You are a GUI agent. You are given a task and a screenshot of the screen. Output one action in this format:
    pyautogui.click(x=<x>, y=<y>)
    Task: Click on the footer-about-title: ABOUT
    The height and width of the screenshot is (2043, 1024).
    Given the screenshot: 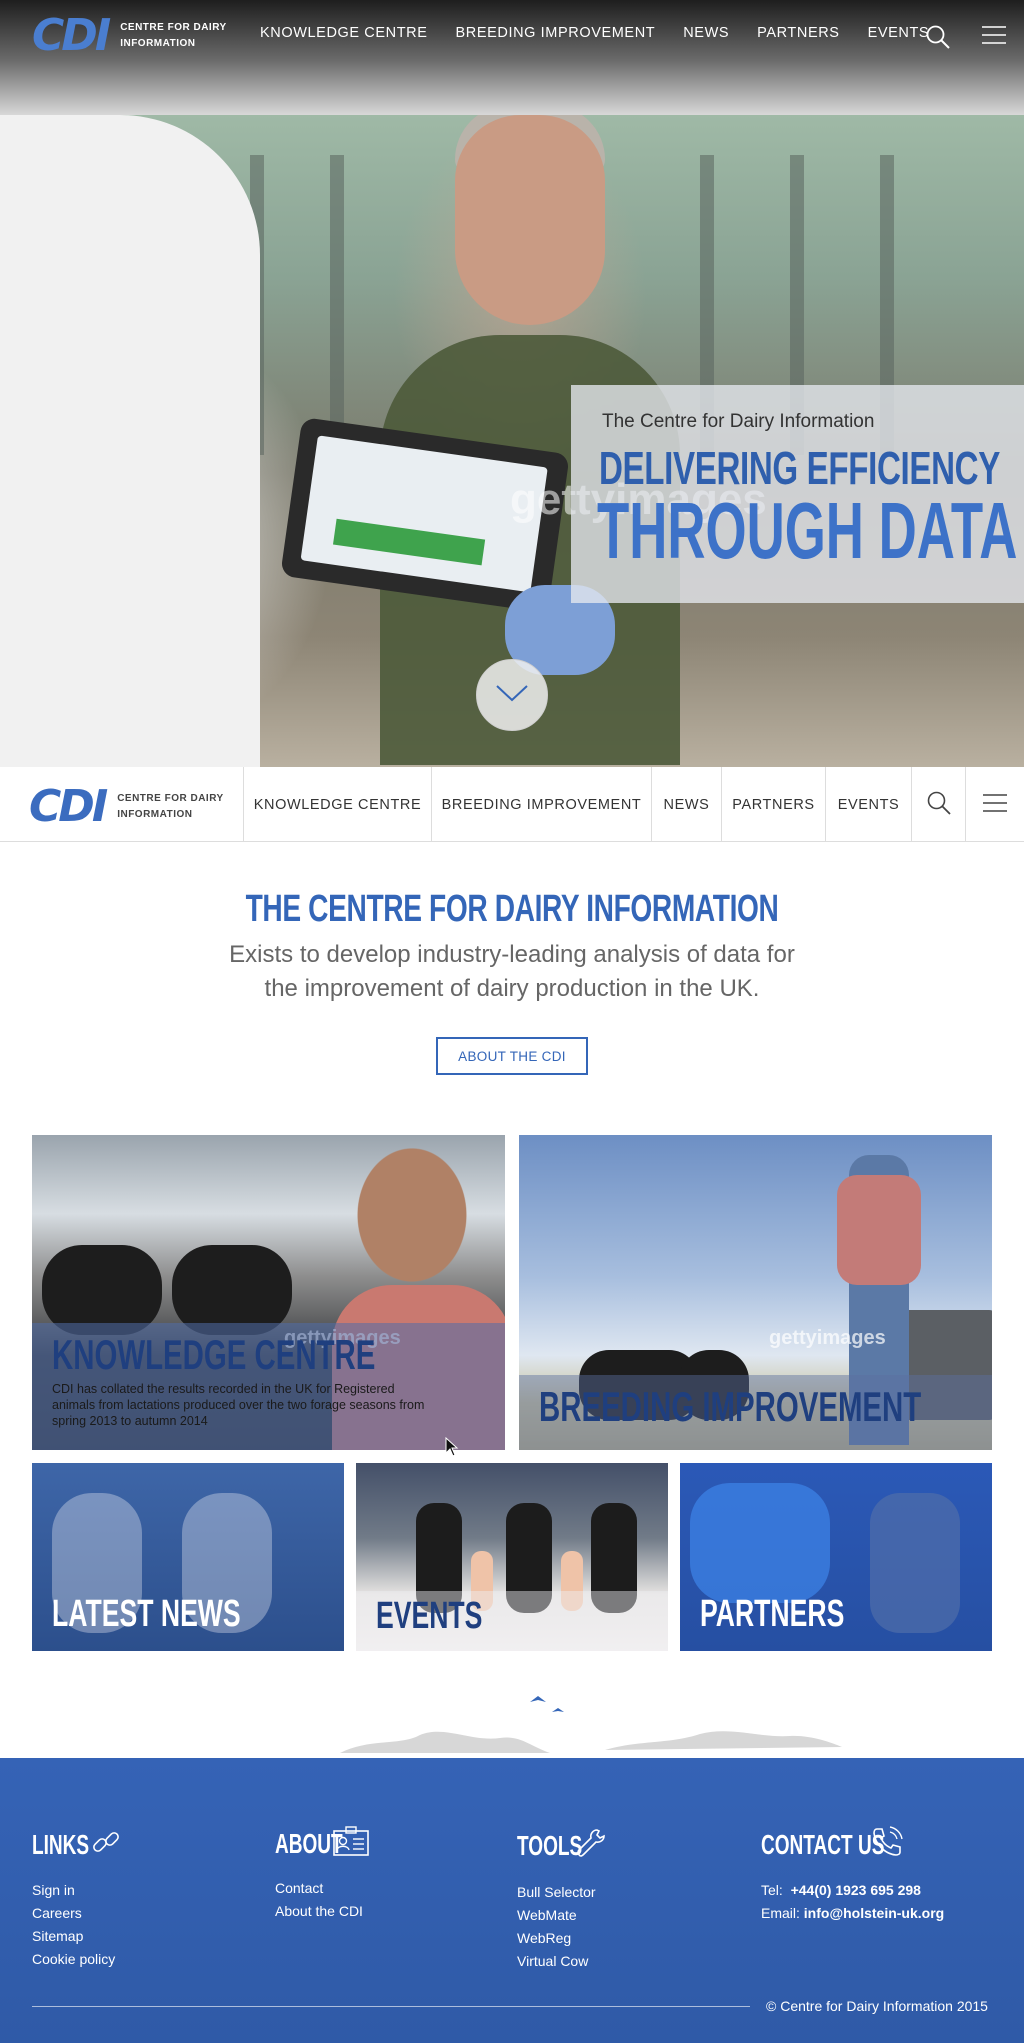 What is the action you would take?
    pyautogui.click(x=309, y=1843)
    